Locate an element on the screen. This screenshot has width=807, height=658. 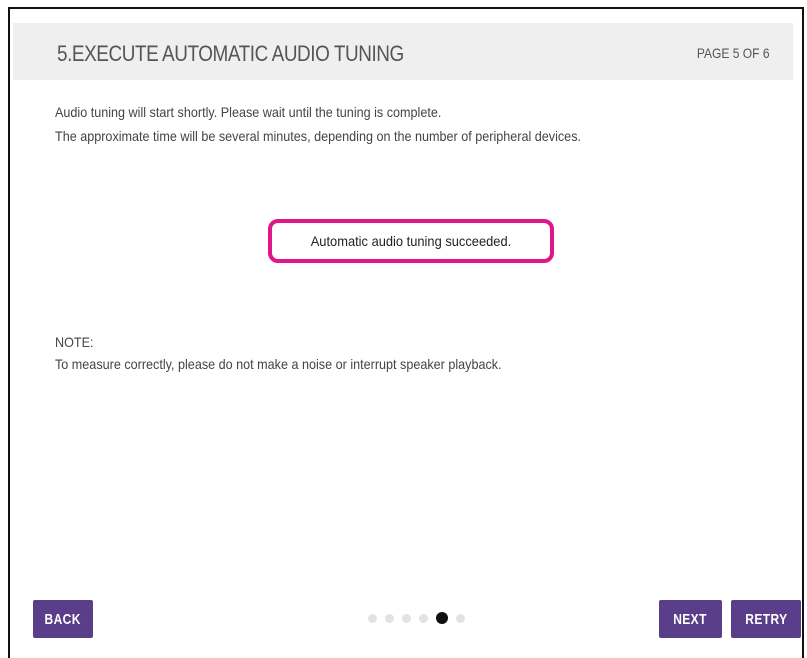
back-button-label: BACK is located at coordinates (63, 619).